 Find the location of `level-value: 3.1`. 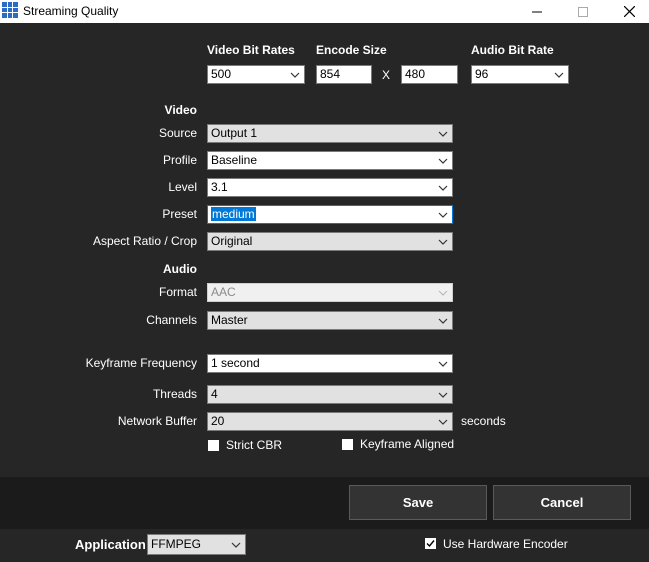

level-value: 3.1 is located at coordinates (219, 187).